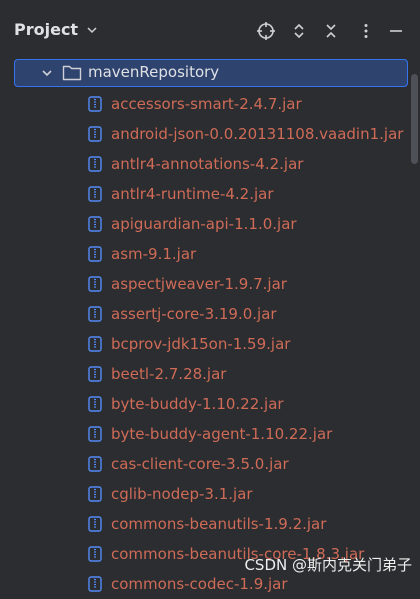  What do you see at coordinates (192, 194) in the screenshot?
I see `tree-item-label: antlr4-runtime-4.2.jar` at bounding box center [192, 194].